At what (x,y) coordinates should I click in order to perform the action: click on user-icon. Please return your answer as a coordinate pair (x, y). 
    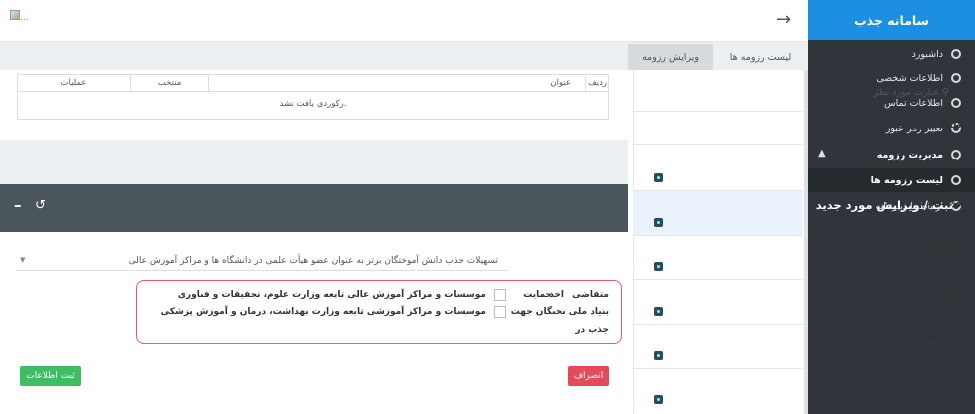
    Looking at the image, I should click on (956, 78).